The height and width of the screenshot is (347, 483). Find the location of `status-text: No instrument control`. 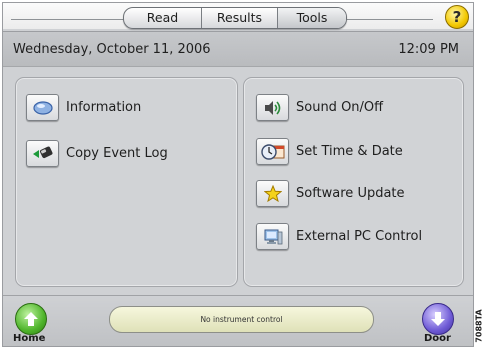

status-text: No instrument control is located at coordinates (241, 319).